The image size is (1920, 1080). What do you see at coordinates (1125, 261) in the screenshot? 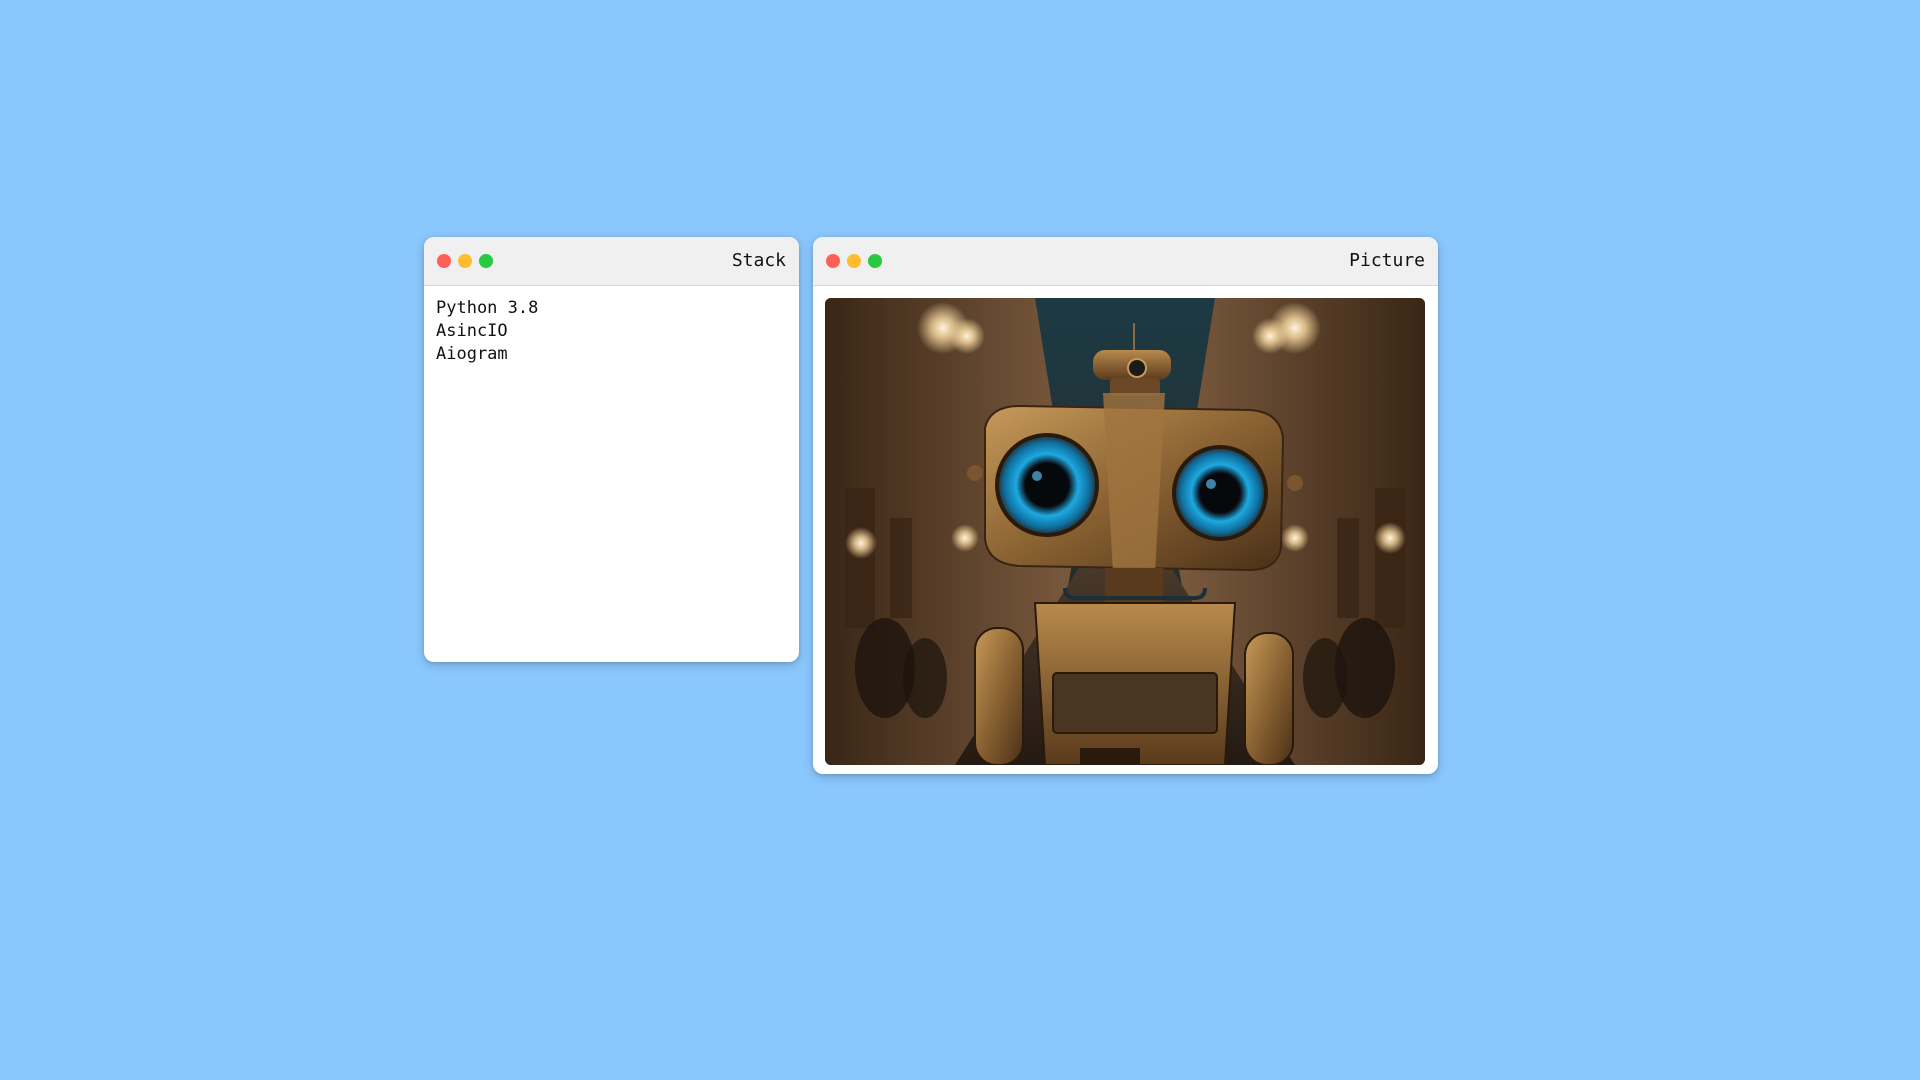
I see `picture-window-titlebar: Picture` at bounding box center [1125, 261].